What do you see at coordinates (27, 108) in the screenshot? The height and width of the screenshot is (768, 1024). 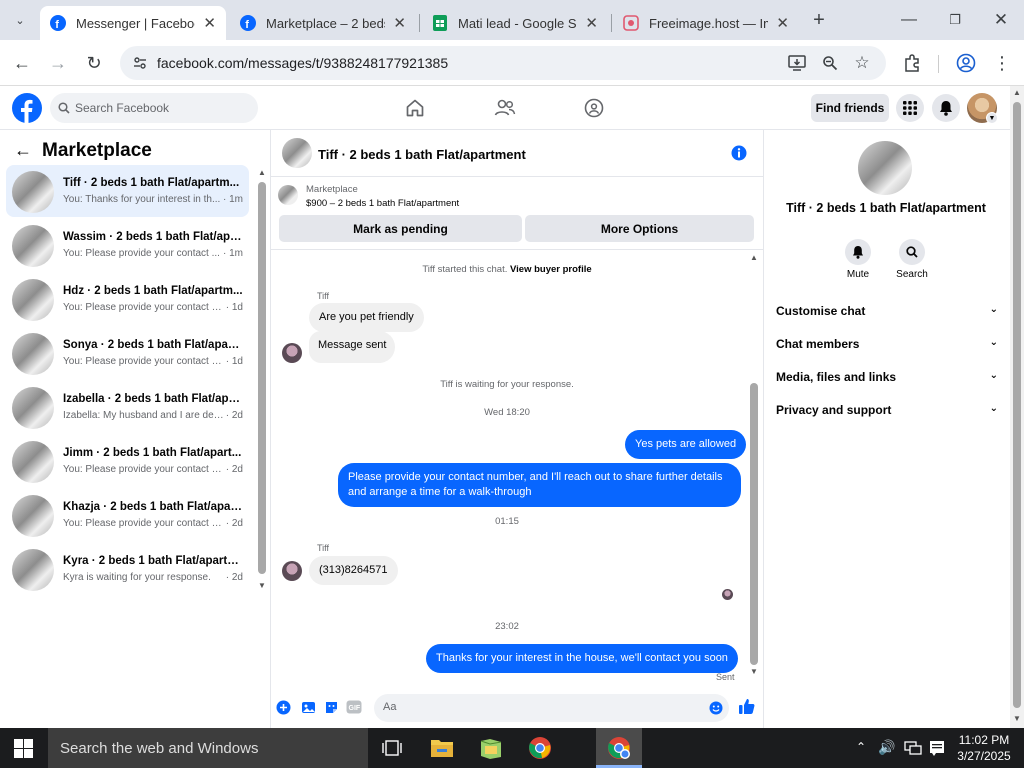 I see `facebook-logo-icon` at bounding box center [27, 108].